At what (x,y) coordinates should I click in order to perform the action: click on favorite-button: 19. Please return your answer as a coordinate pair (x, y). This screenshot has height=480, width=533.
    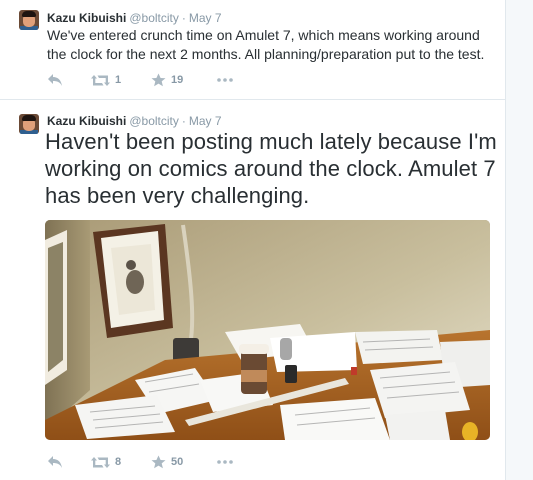
    Looking at the image, I should click on (167, 80).